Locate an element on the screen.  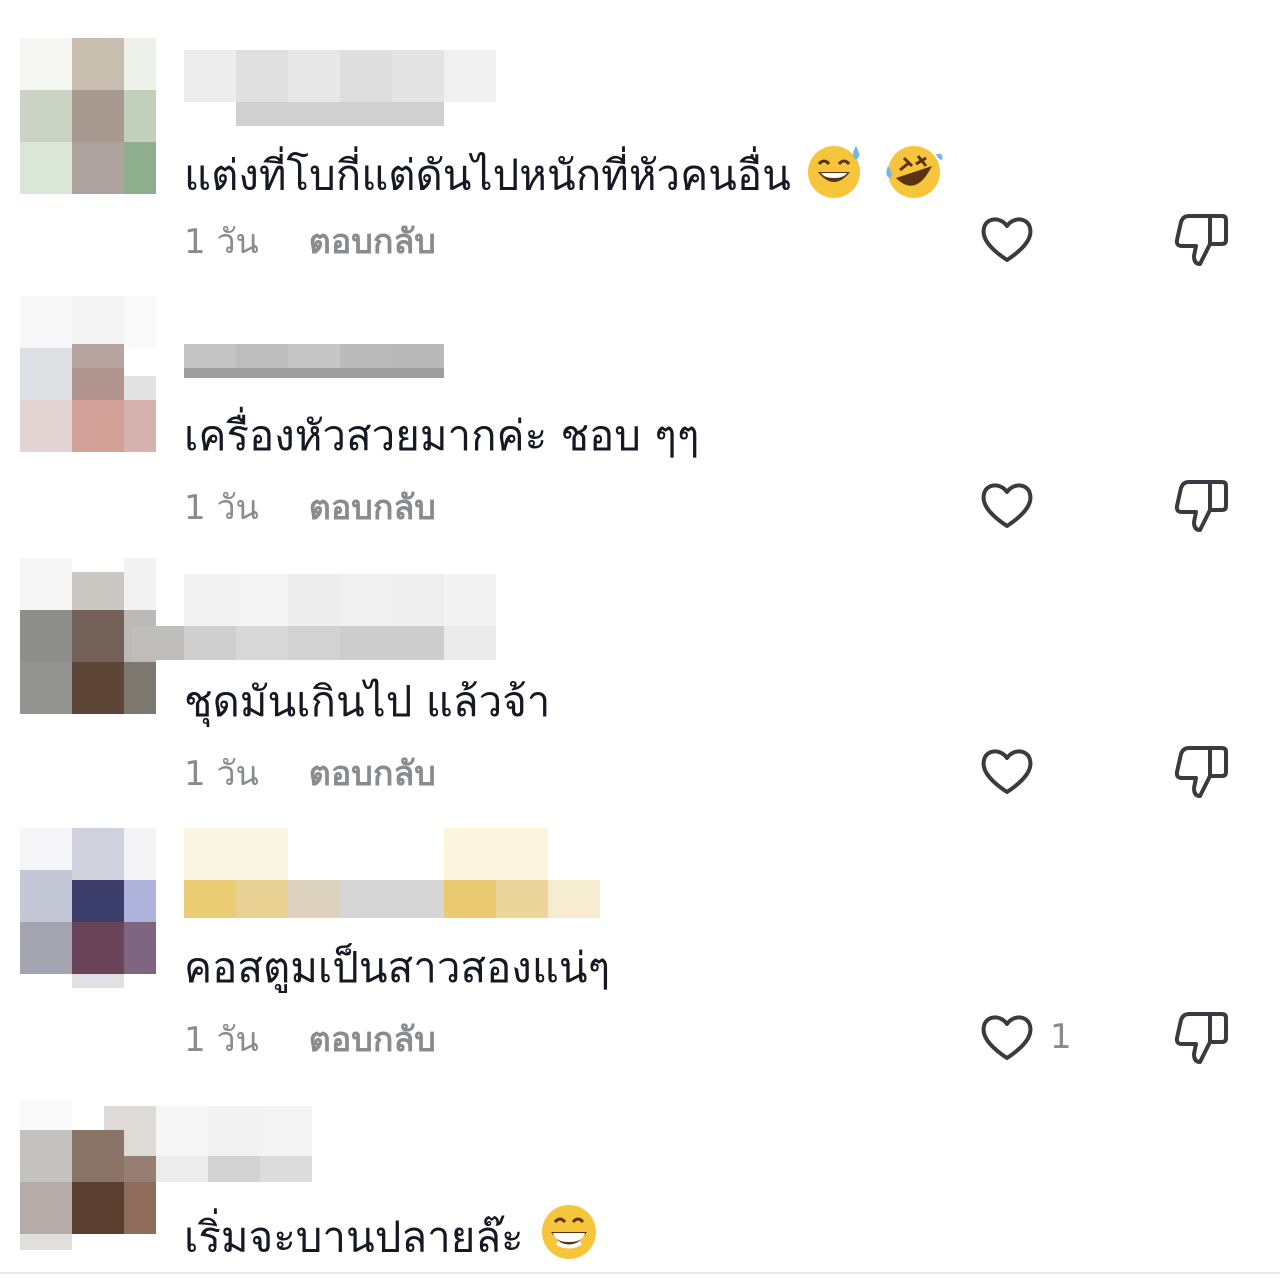
divider is located at coordinates (640, 1273).